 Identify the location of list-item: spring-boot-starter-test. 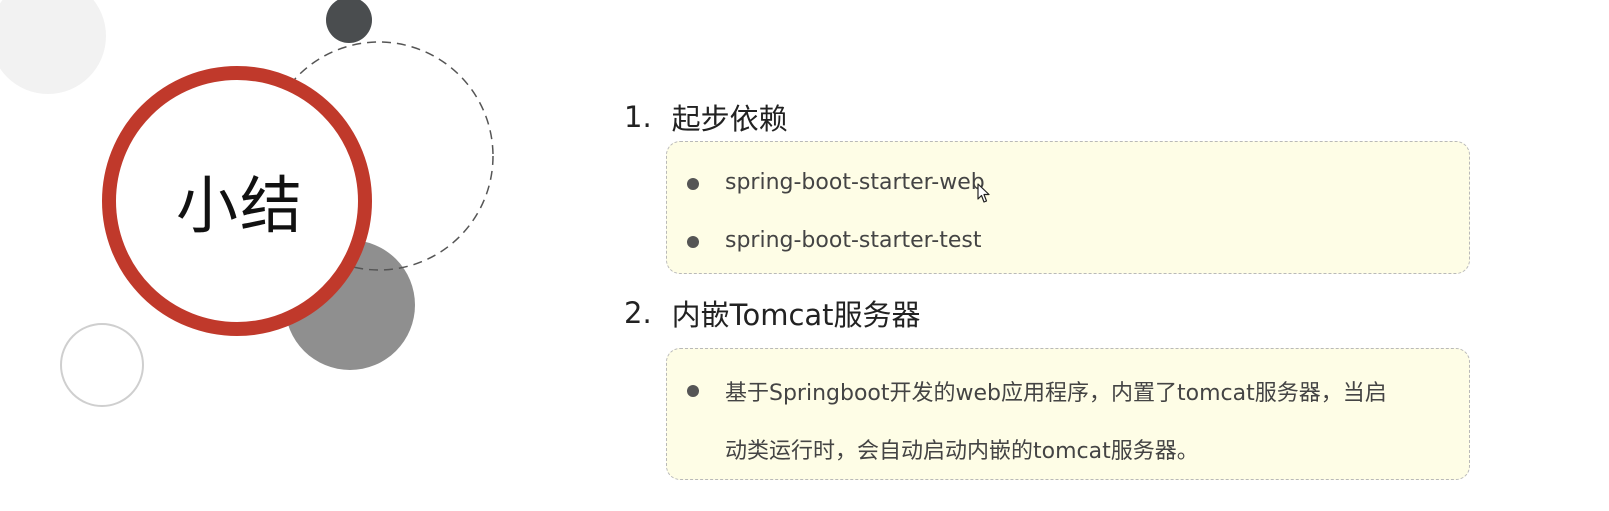
(1069, 243).